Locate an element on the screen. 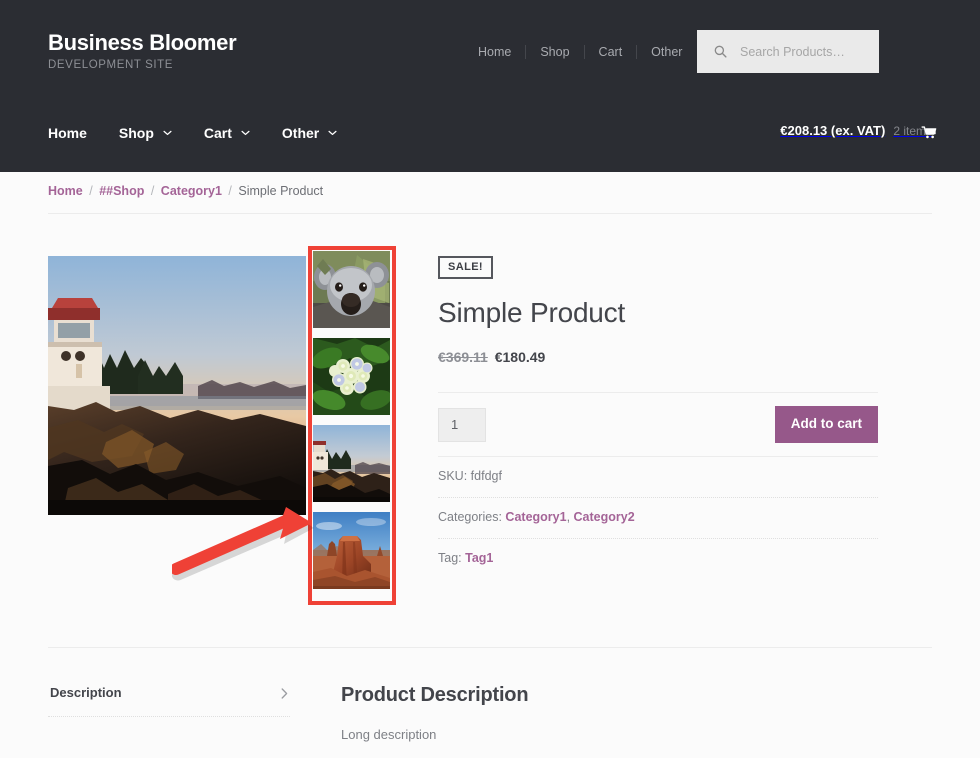 The height and width of the screenshot is (758, 980). top-nav-item-shop: Shop is located at coordinates (554, 52).